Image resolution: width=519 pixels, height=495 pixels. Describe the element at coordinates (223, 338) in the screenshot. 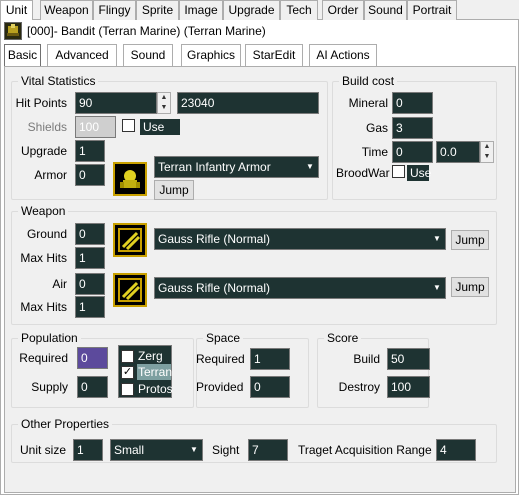

I see `space-title: Space` at that location.